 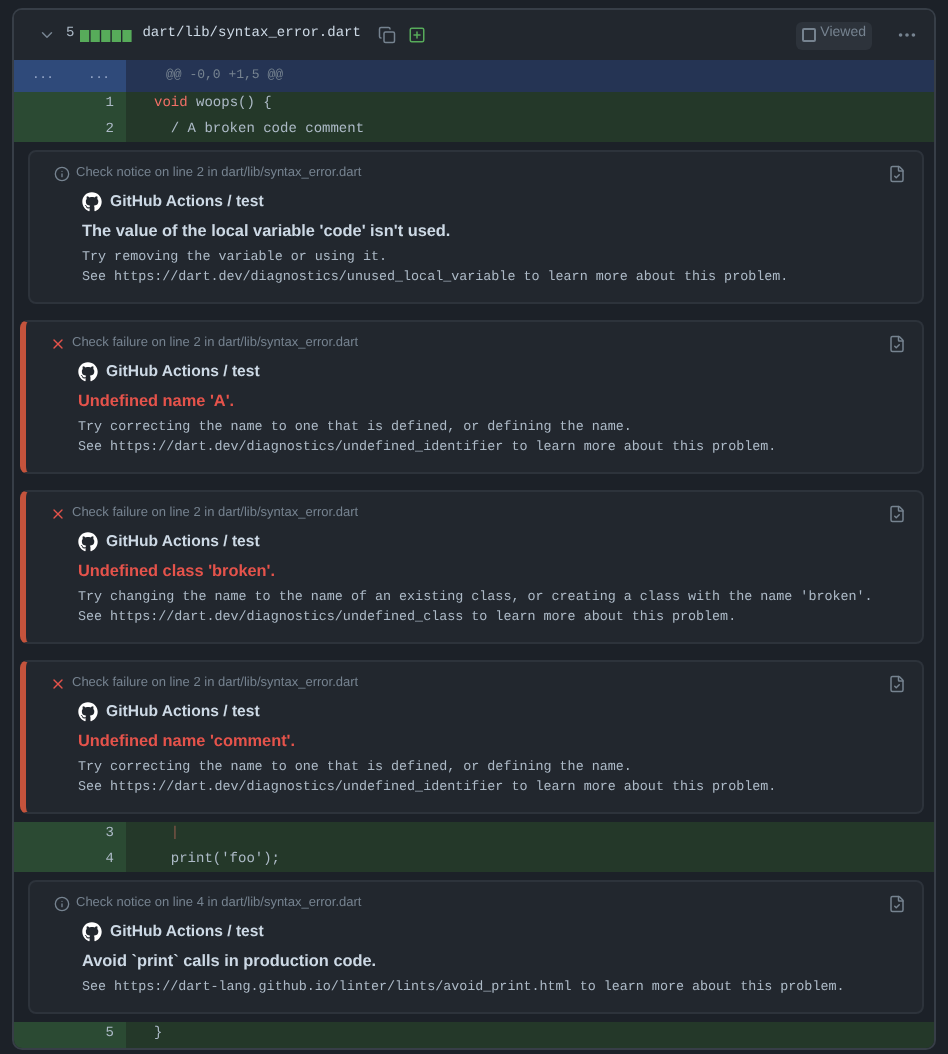 I want to click on annotation-title: Undefined name 'comment'., so click(x=187, y=742).